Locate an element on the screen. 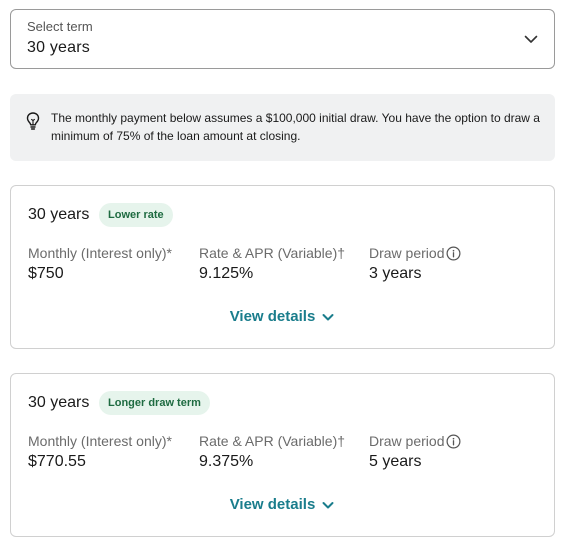  rate-apr: Rate & APR (Variable)† 9.375% is located at coordinates (272, 452).